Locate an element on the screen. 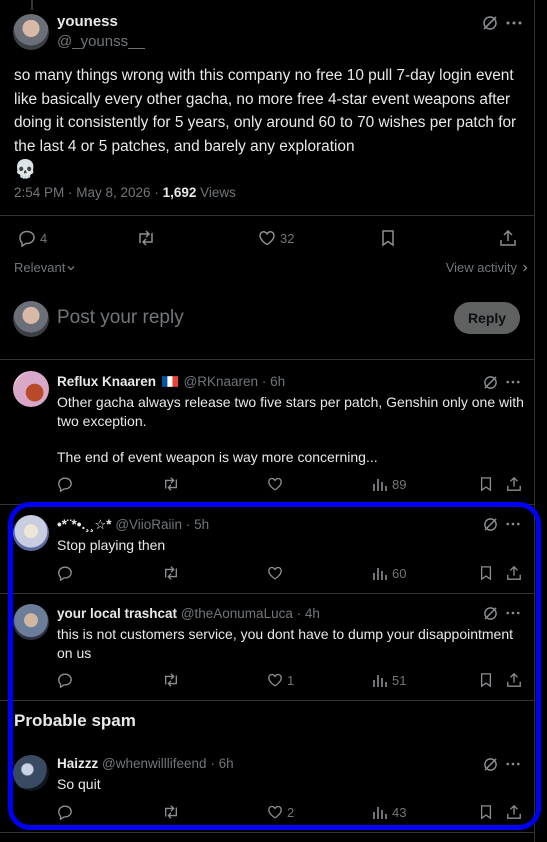  views-count: 43 is located at coordinates (399, 812).